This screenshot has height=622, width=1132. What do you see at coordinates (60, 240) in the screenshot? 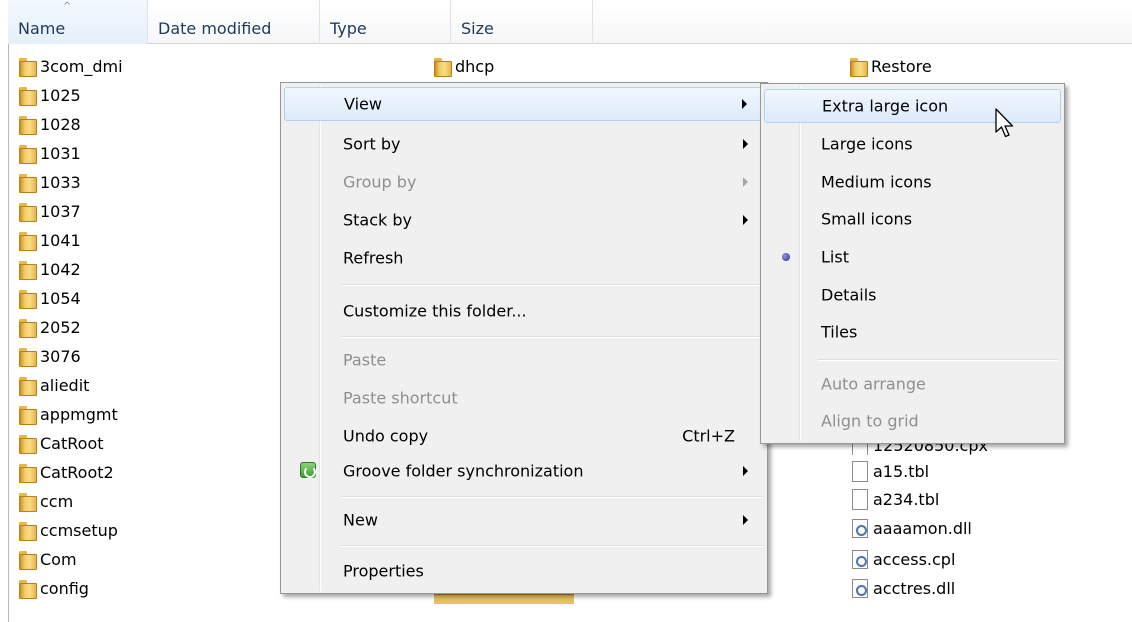
I see `file-name: 1041` at bounding box center [60, 240].